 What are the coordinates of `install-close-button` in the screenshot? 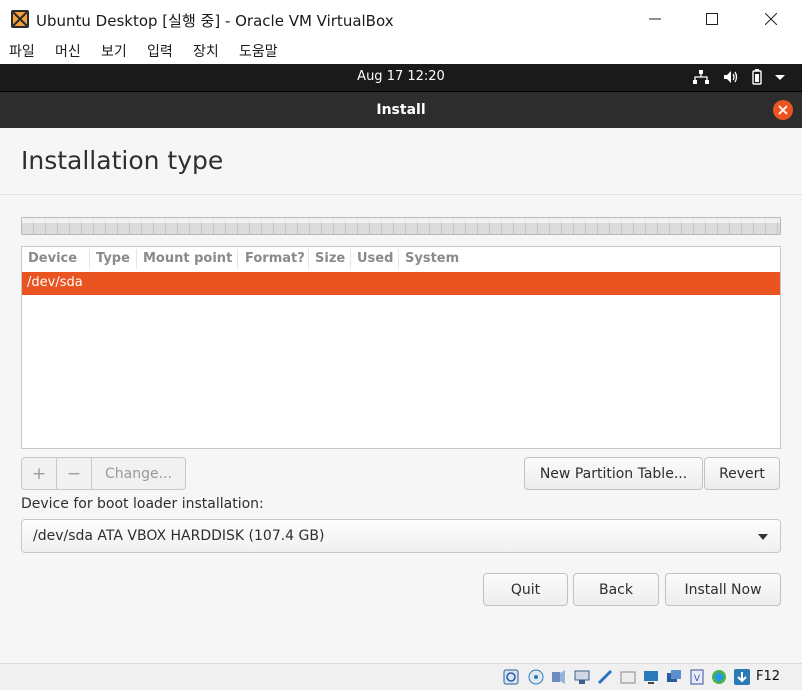 It's located at (783, 110).